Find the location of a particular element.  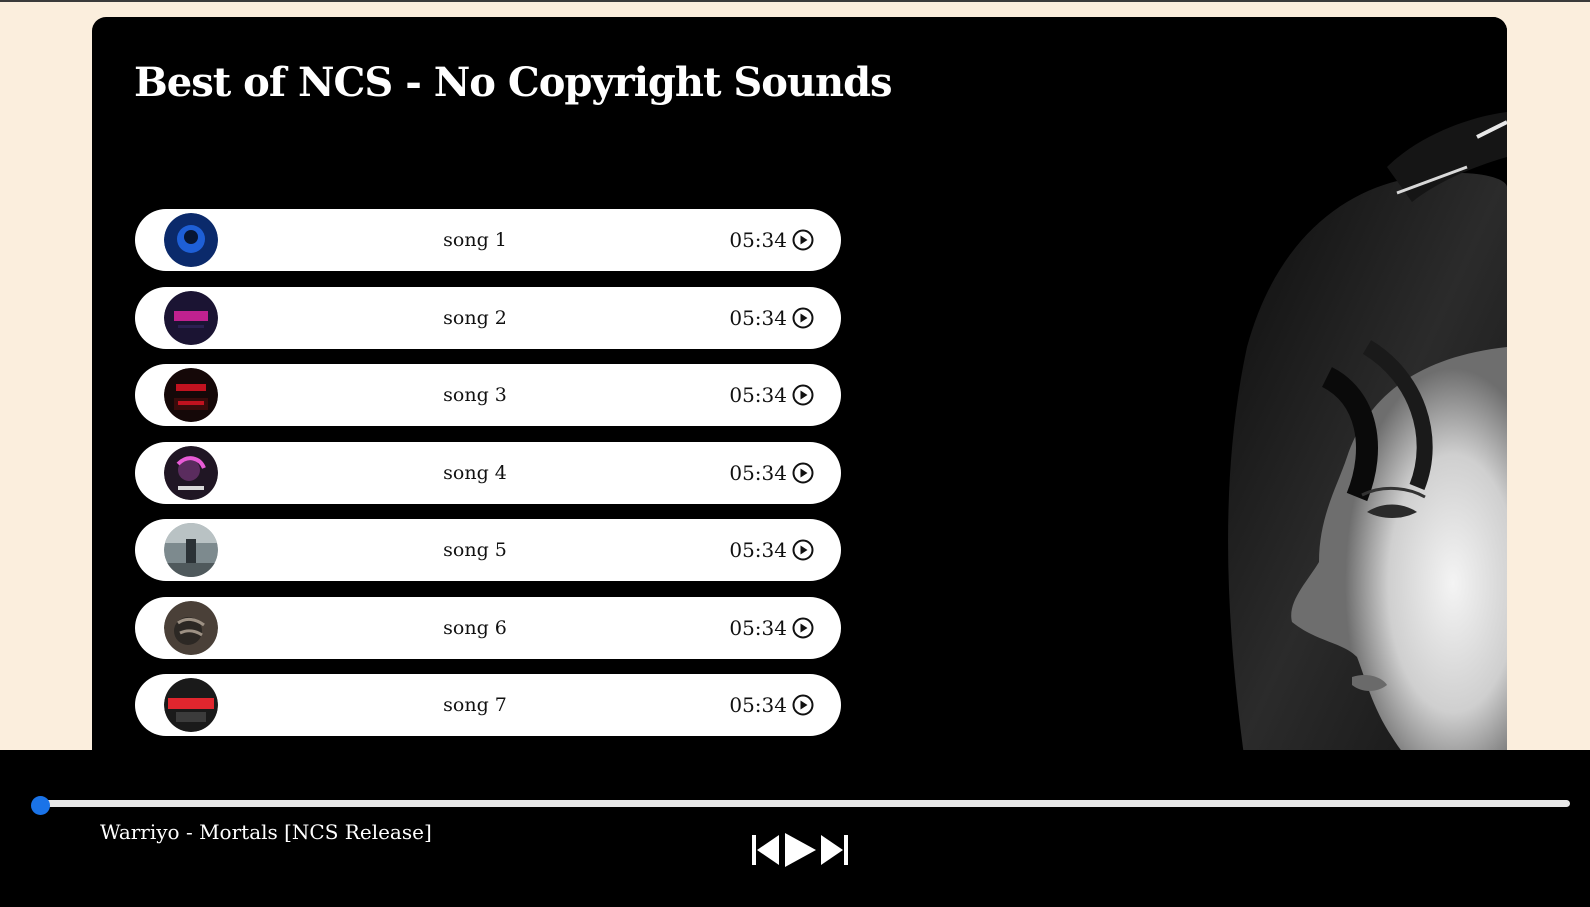

song-item: song 4 05:34 is located at coordinates (488, 472).